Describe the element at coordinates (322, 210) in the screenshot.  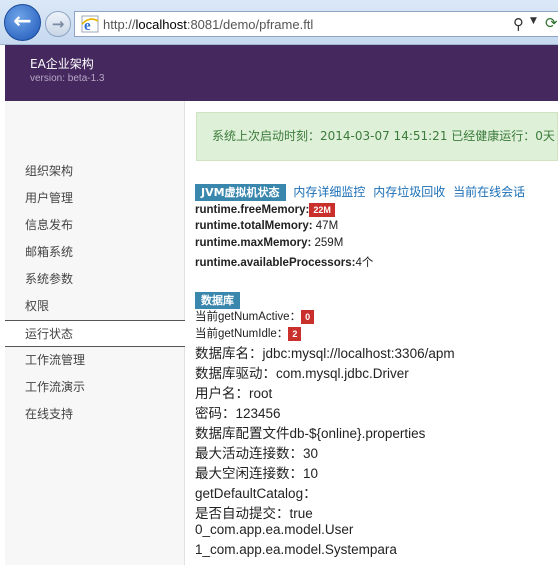
I see `free-memory-badge: 22M` at that location.